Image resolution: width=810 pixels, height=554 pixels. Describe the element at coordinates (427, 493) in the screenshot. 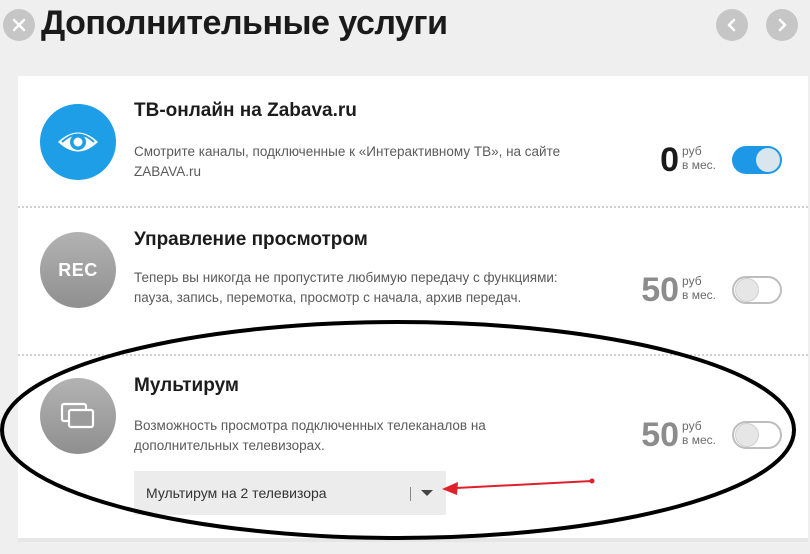

I see `chevron-down-icon` at that location.